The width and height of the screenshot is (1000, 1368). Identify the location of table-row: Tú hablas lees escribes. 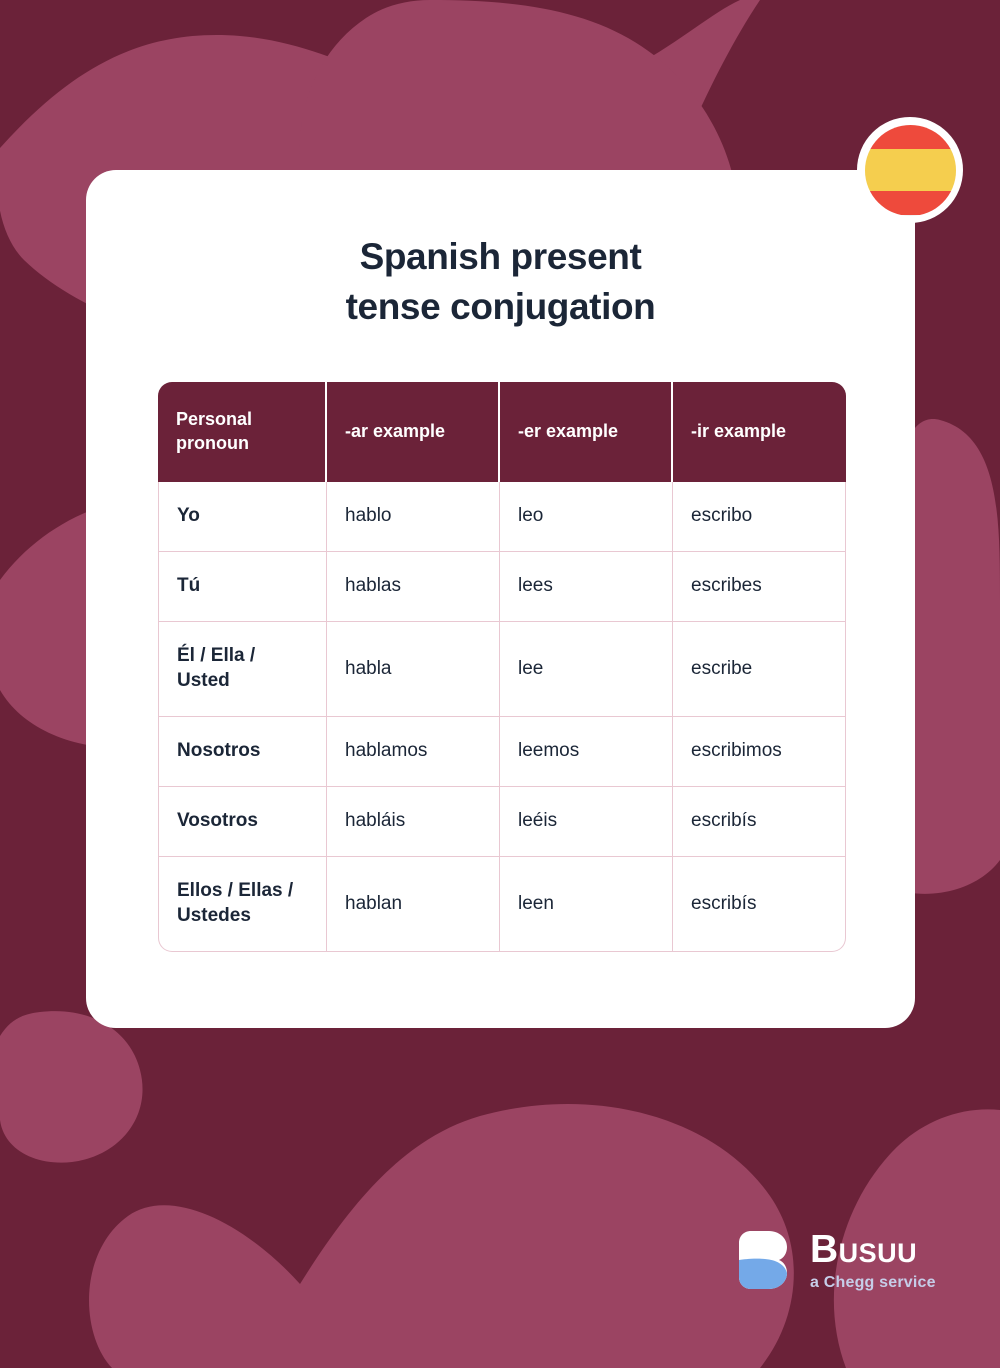
(502, 587).